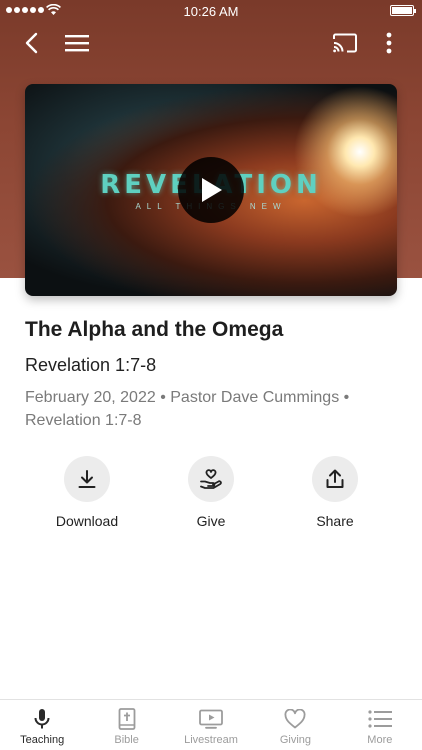  I want to click on share-button: Share, so click(335, 492).